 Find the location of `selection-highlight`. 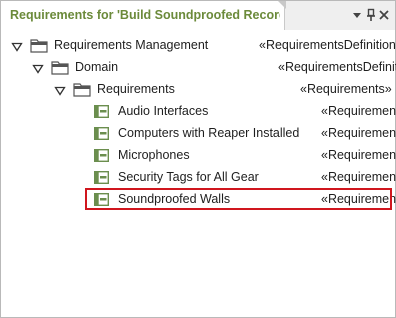

selection-highlight is located at coordinates (238, 199).